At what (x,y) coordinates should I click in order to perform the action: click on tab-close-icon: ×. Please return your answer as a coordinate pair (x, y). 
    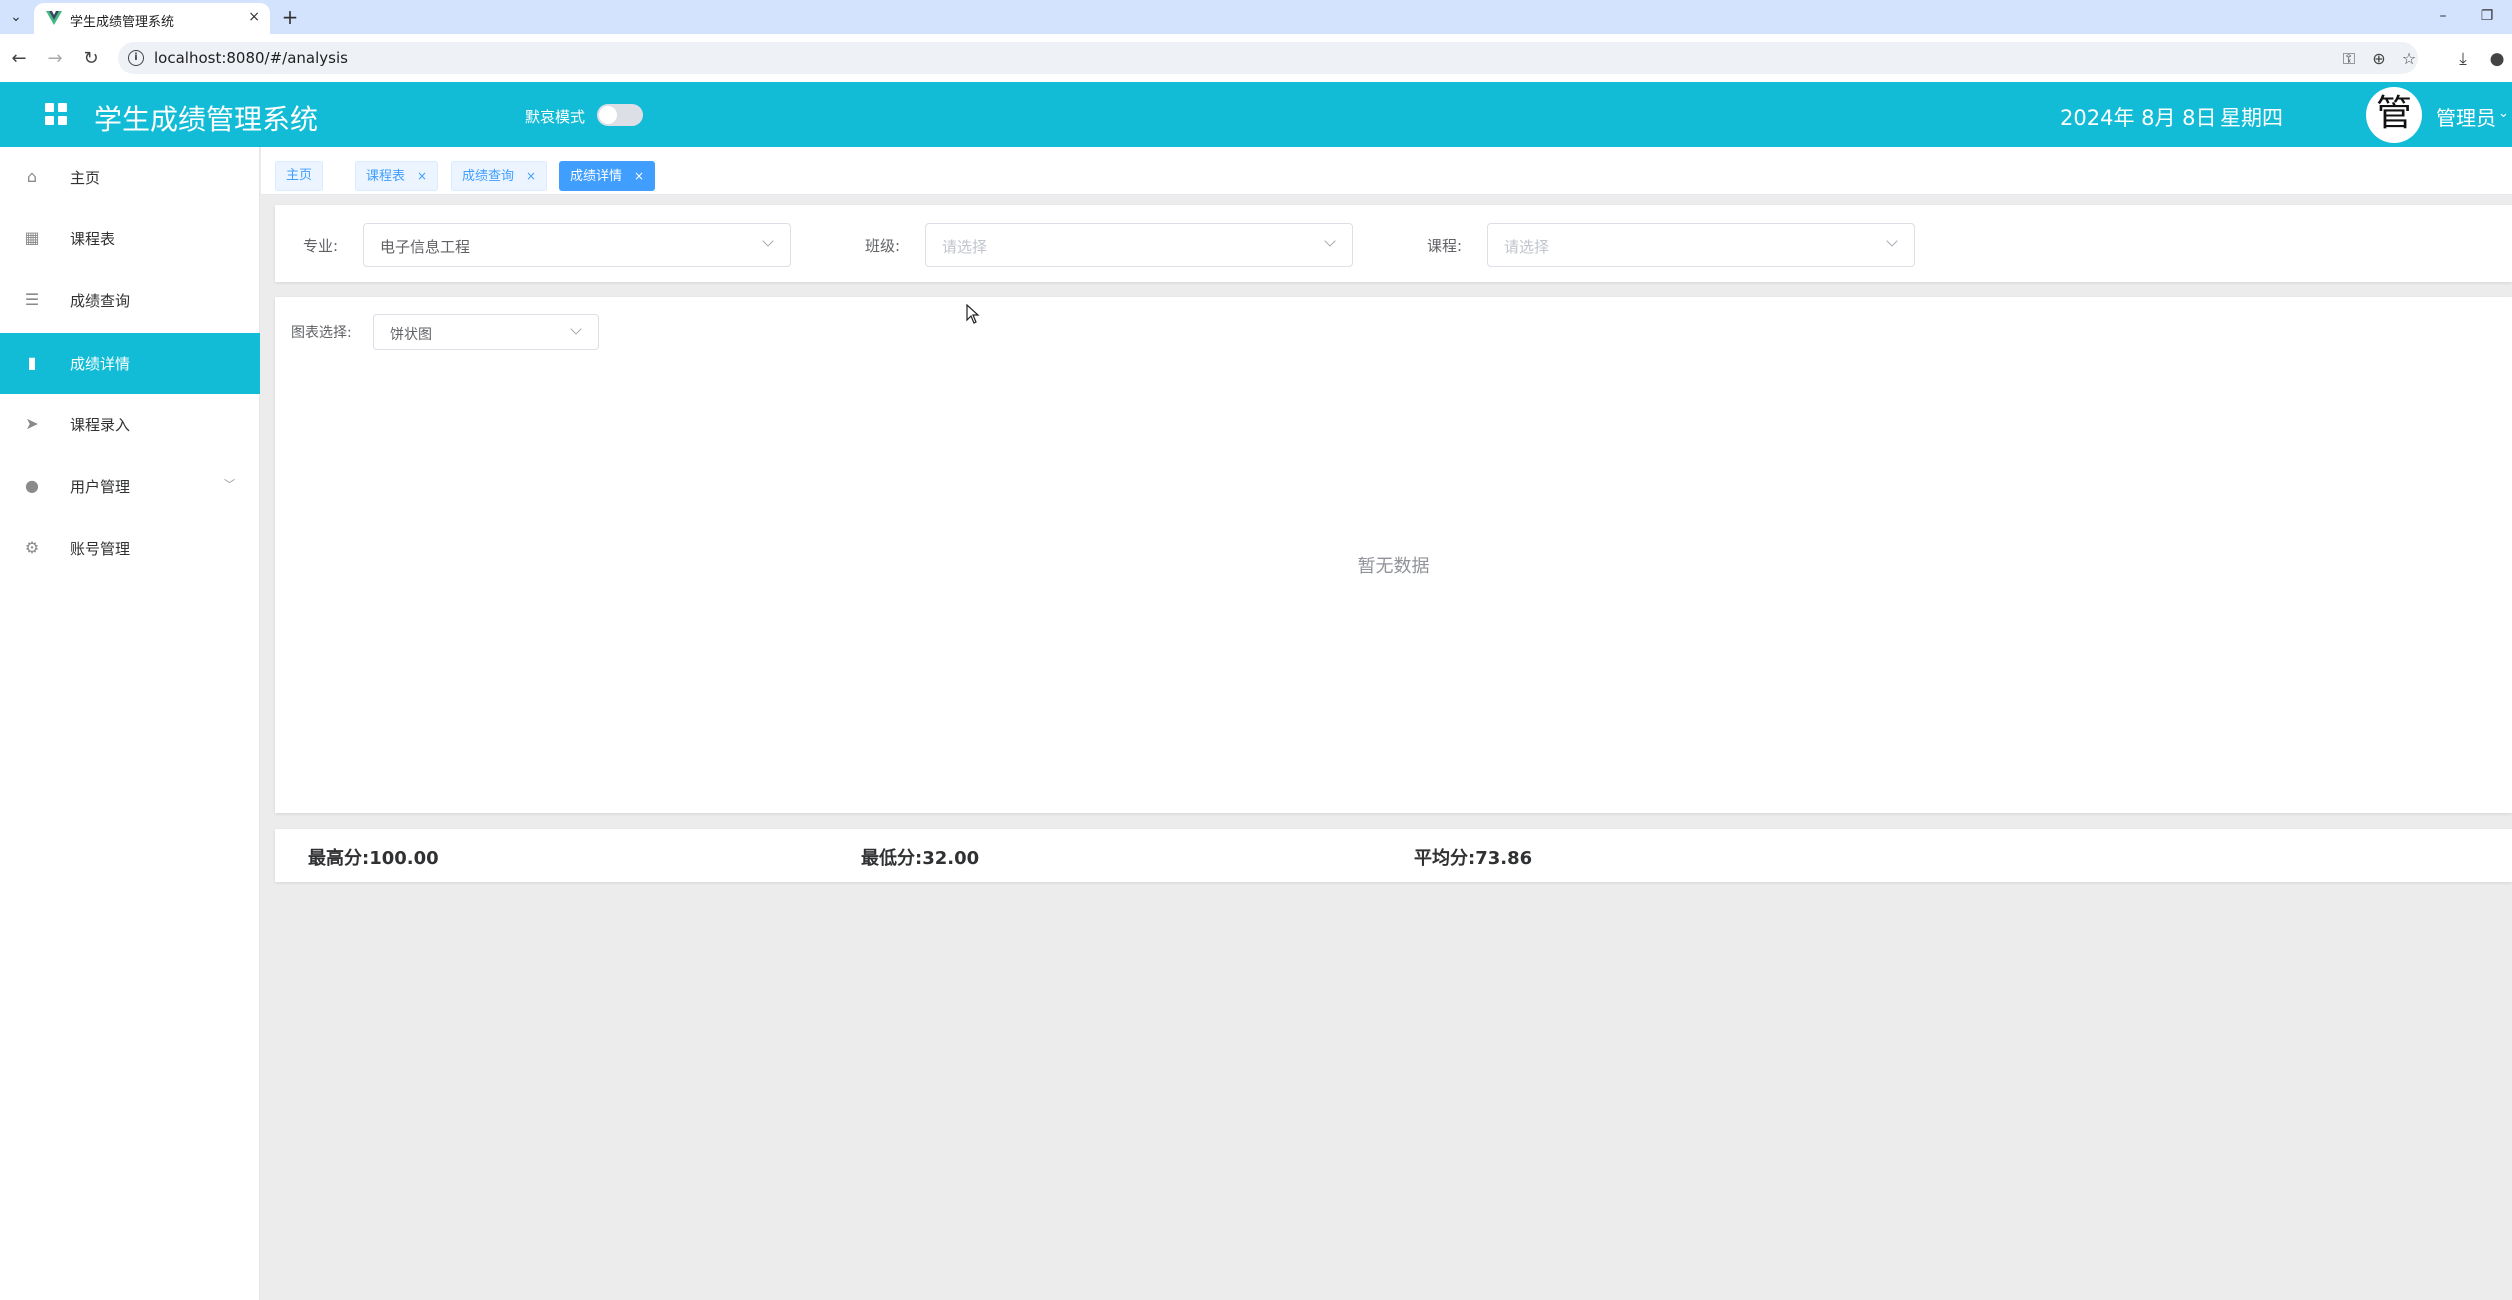
    Looking at the image, I should click on (254, 17).